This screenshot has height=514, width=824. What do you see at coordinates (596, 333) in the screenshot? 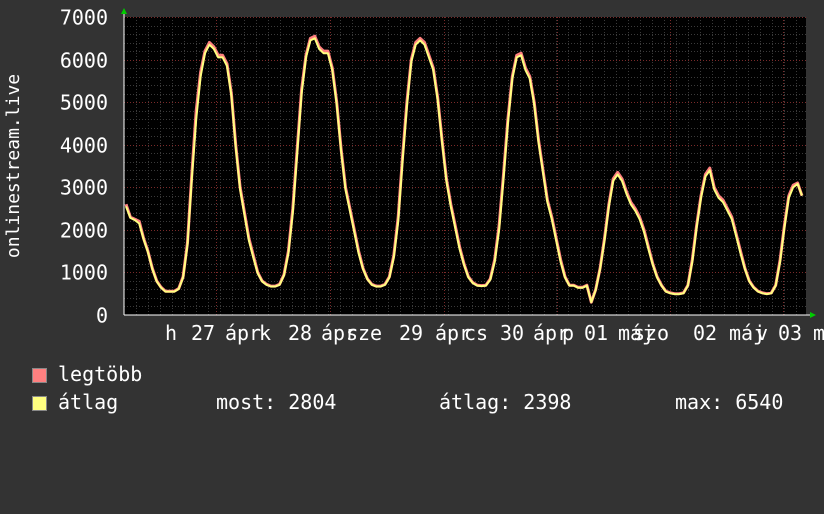
I see `x-tick-label: 01` at bounding box center [596, 333].